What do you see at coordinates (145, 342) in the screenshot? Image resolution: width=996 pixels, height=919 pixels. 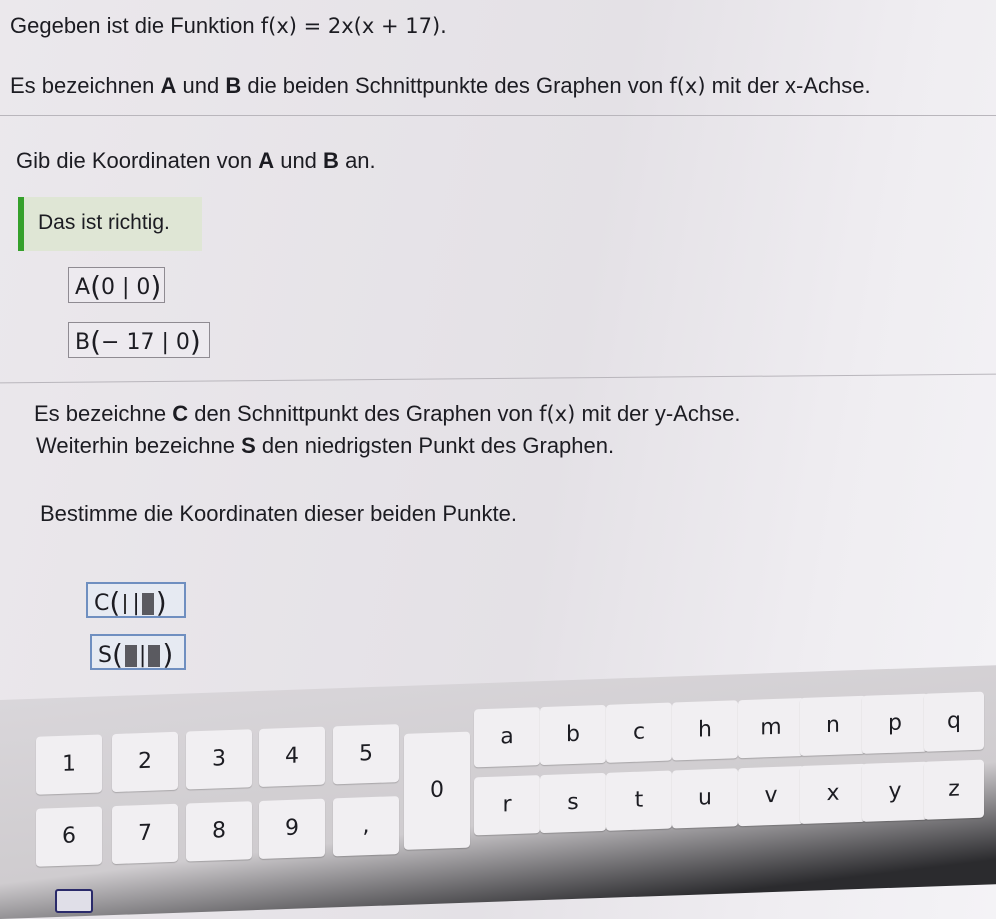 I see `answer-value: − 17 | 0` at bounding box center [145, 342].